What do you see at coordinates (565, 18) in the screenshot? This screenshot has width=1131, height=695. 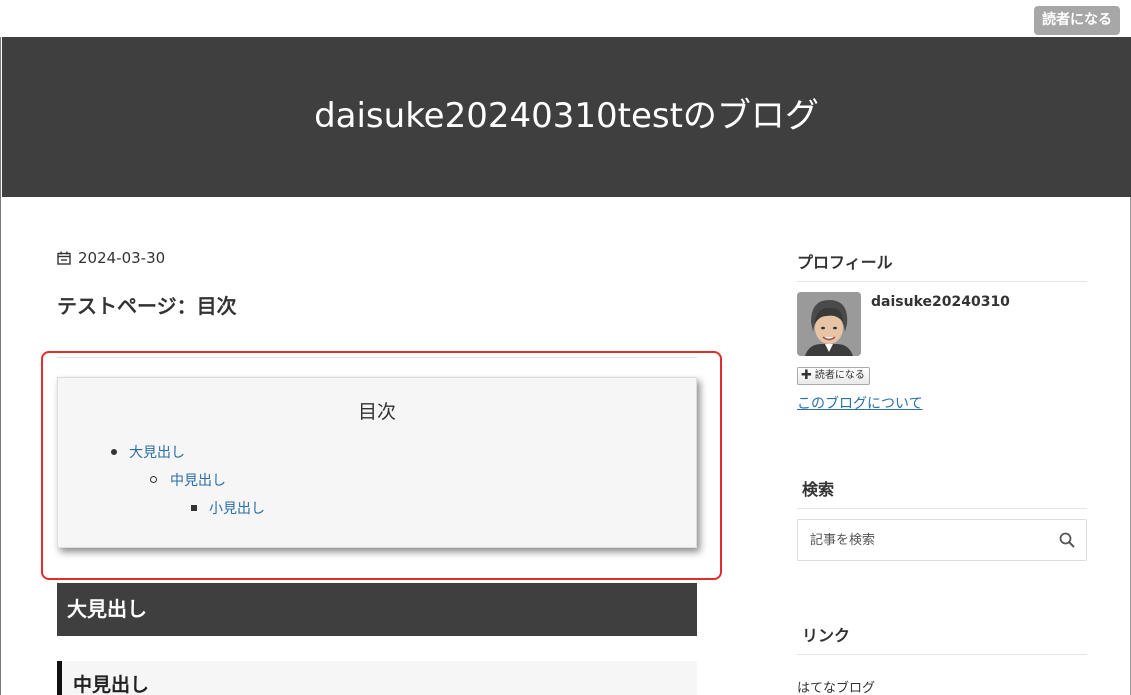 I see `top-bar: 読者になる` at bounding box center [565, 18].